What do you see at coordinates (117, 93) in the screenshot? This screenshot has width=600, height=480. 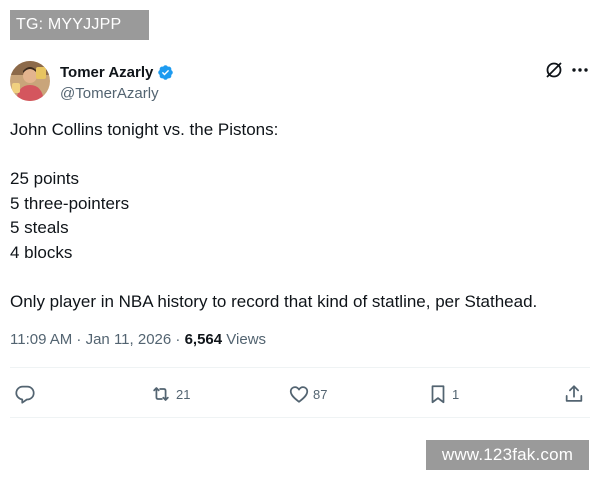 I see `author-handle: @TomerAzarly` at bounding box center [117, 93].